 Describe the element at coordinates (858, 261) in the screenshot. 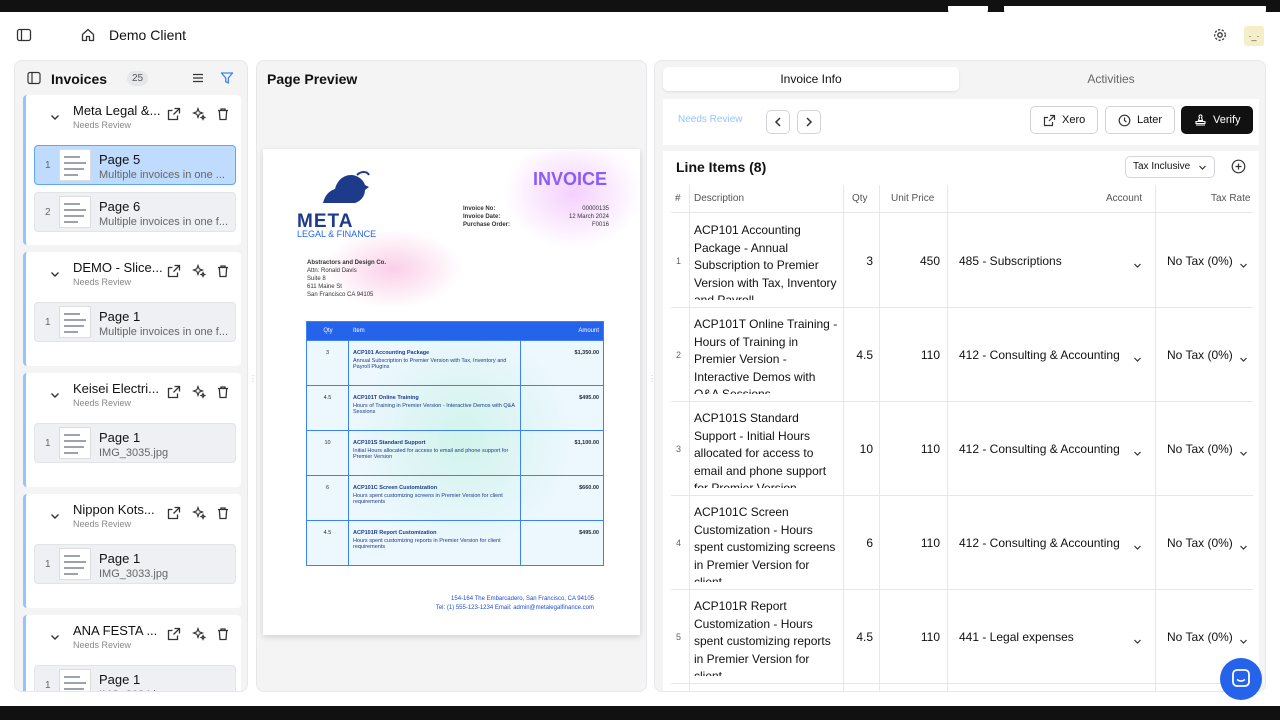

I see `qty-cell: 3` at that location.